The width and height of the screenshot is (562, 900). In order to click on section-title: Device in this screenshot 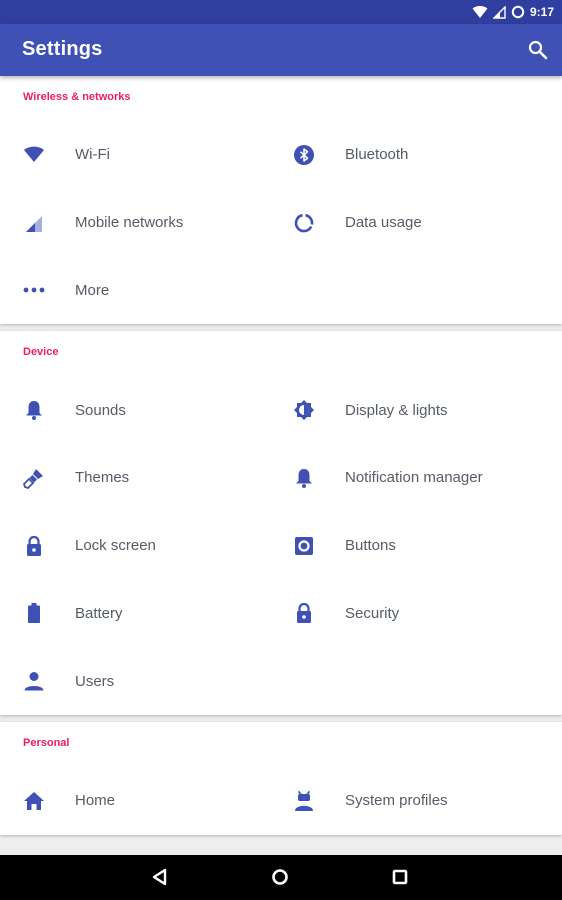, I will do `click(41, 352)`.